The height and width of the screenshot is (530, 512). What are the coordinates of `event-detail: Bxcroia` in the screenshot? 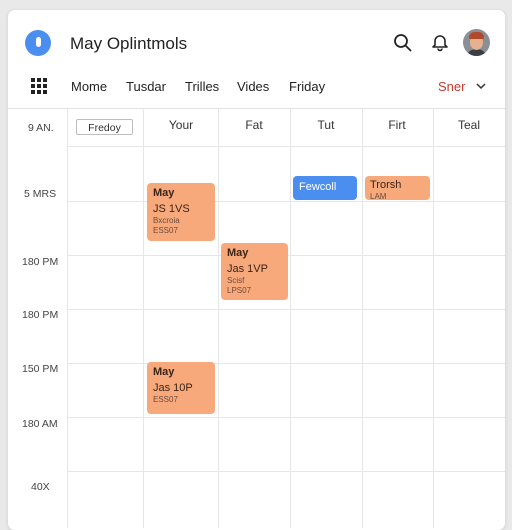 It's located at (166, 220).